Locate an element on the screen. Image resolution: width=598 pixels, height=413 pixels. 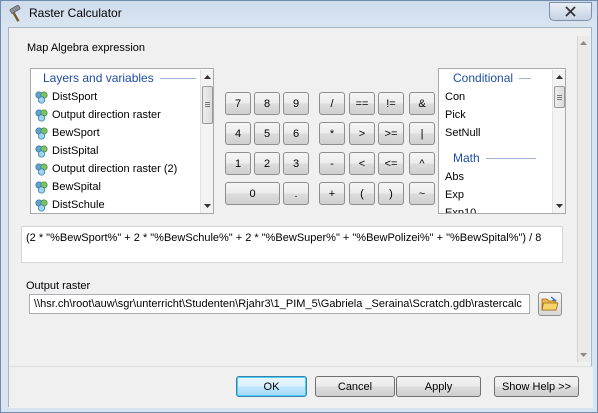
keypad-button: 2 is located at coordinates (267, 163).